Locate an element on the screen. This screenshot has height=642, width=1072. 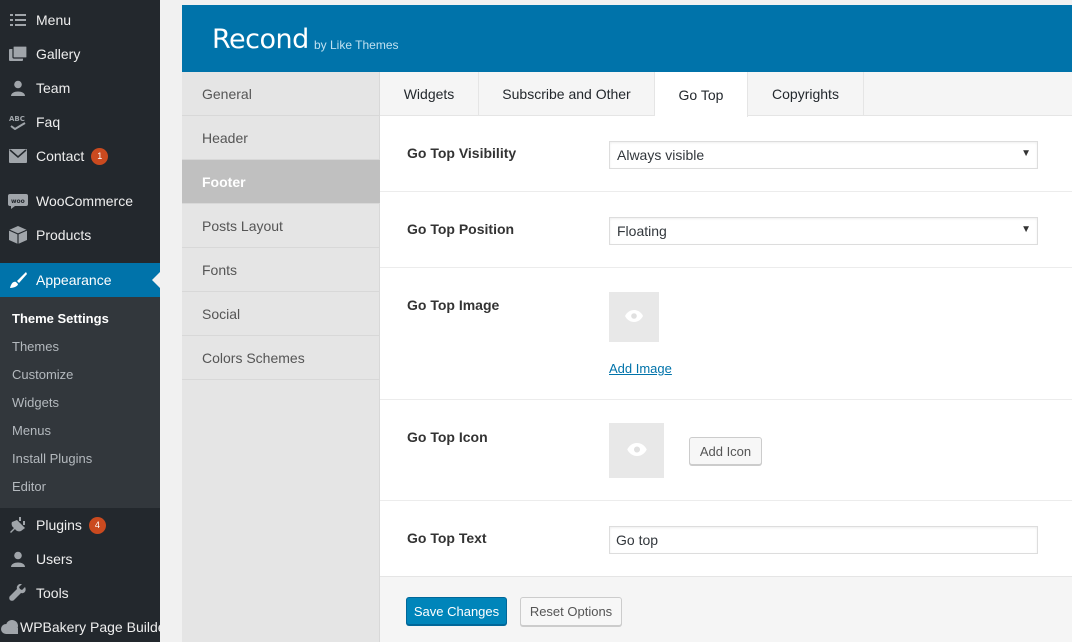
sidebar-item-label: Menu is located at coordinates (54, 20).